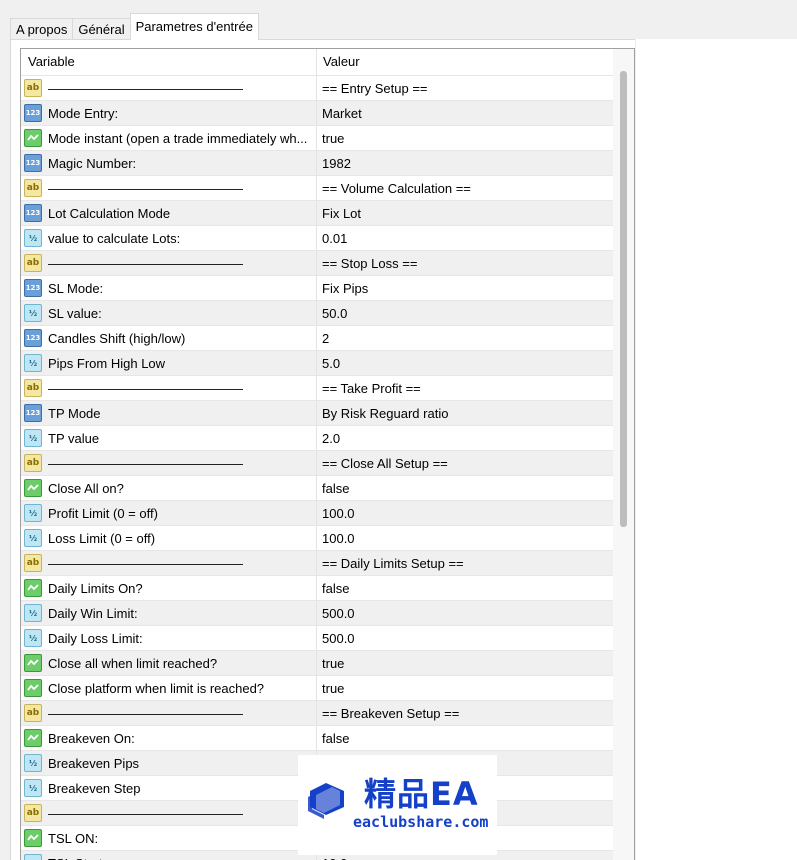  I want to click on value-cell: Fix Pips, so click(465, 288).